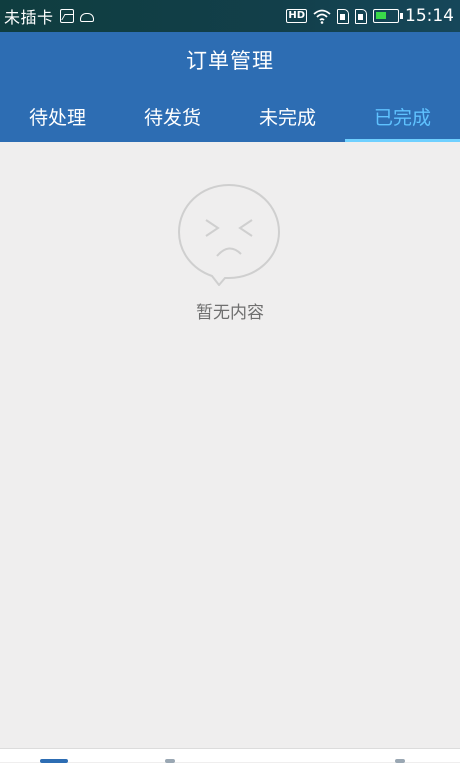 Image resolution: width=460 pixels, height=763 pixels. I want to click on battery-icon, so click(388, 16).